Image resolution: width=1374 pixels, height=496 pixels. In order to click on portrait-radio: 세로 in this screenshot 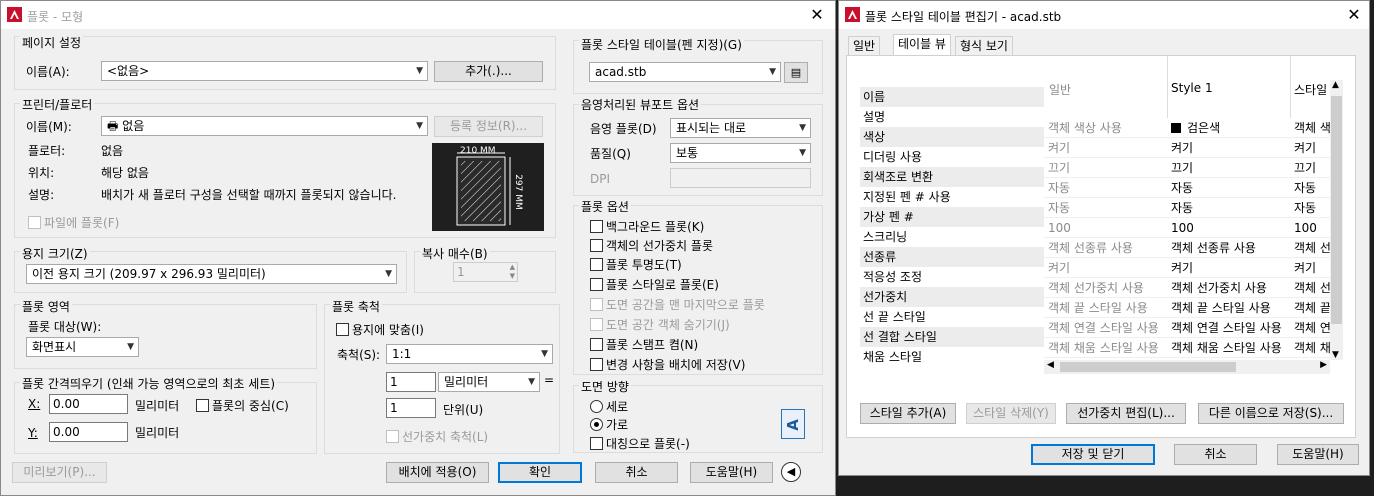, I will do `click(609, 406)`.